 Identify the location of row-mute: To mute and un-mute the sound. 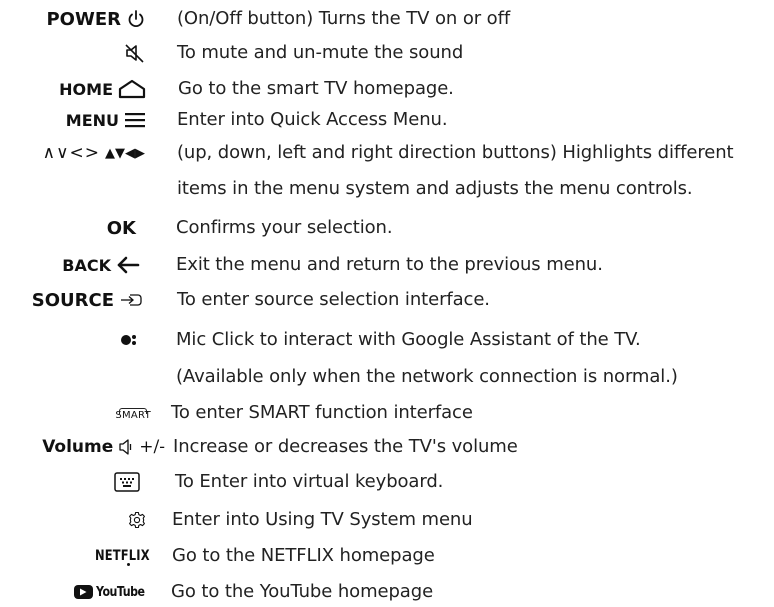
(387, 53).